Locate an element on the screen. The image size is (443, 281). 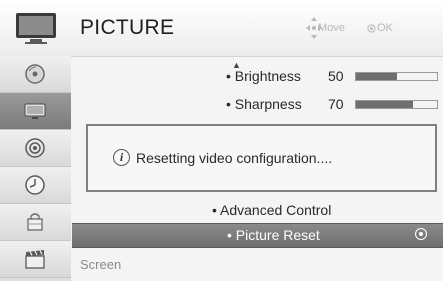
sharpness-value: 70 is located at coordinates (336, 104).